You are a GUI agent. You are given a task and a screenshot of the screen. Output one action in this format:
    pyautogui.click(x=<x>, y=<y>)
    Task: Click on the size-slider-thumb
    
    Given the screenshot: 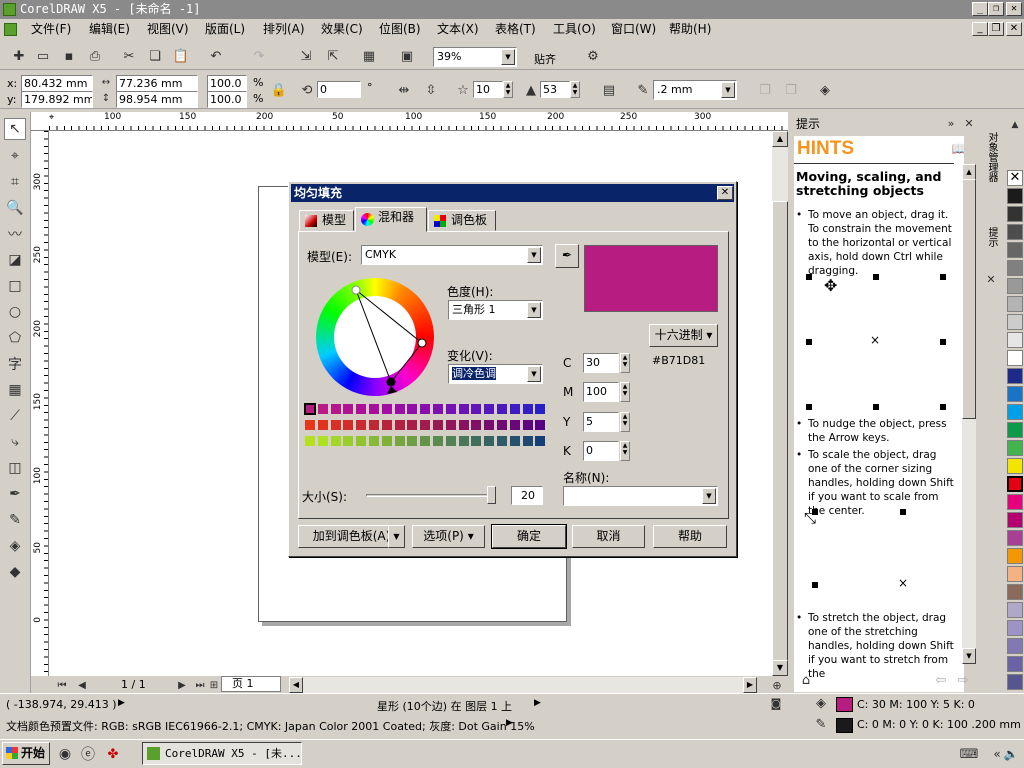 What is the action you would take?
    pyautogui.click(x=491, y=495)
    